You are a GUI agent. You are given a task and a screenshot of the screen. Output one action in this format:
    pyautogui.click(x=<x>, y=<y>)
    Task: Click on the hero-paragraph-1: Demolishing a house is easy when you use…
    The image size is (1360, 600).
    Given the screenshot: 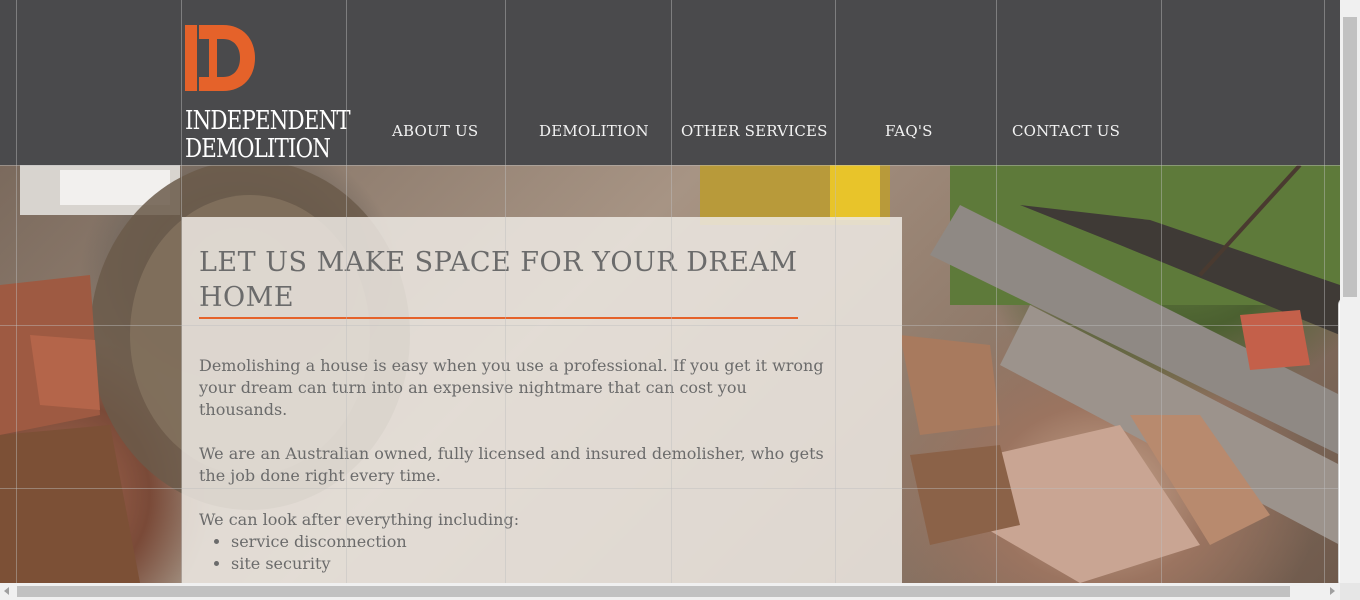 What is the action you would take?
    pyautogui.click(x=511, y=387)
    